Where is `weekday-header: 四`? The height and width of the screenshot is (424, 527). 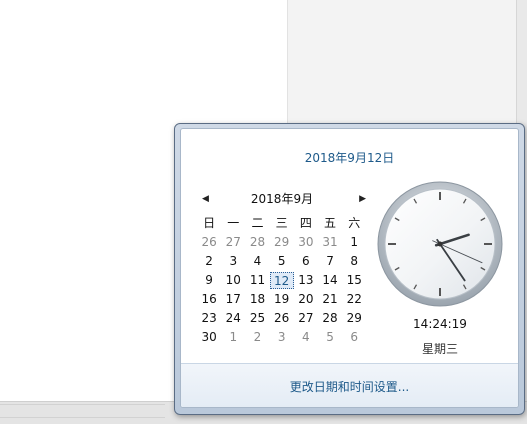 weekday-header: 四 is located at coordinates (305, 223).